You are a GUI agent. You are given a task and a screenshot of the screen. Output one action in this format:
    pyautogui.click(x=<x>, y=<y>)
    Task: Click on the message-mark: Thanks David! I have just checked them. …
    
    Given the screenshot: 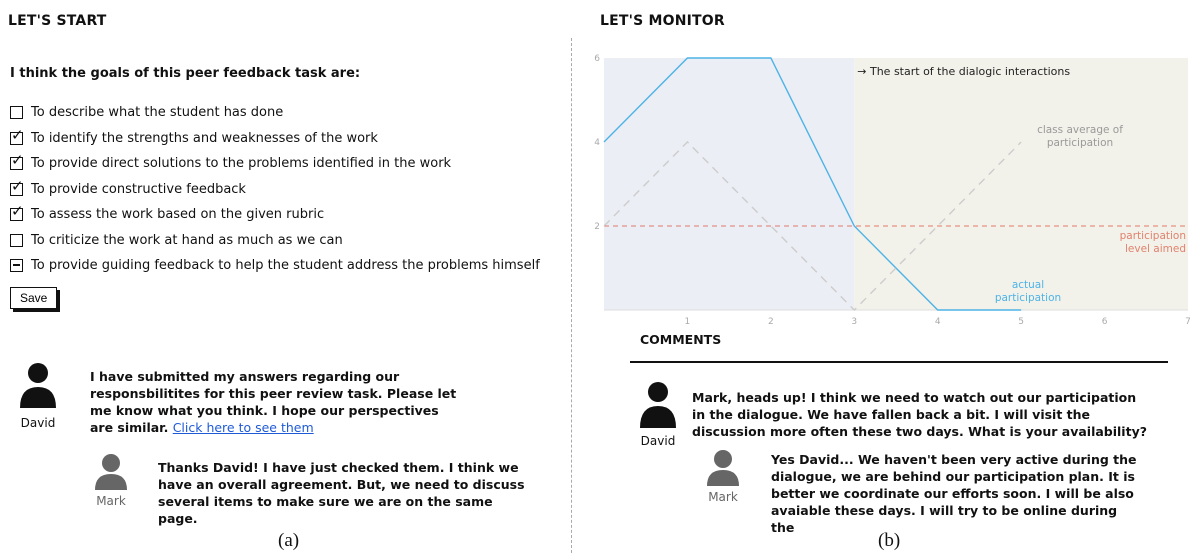 What is the action you would take?
    pyautogui.click(x=341, y=493)
    